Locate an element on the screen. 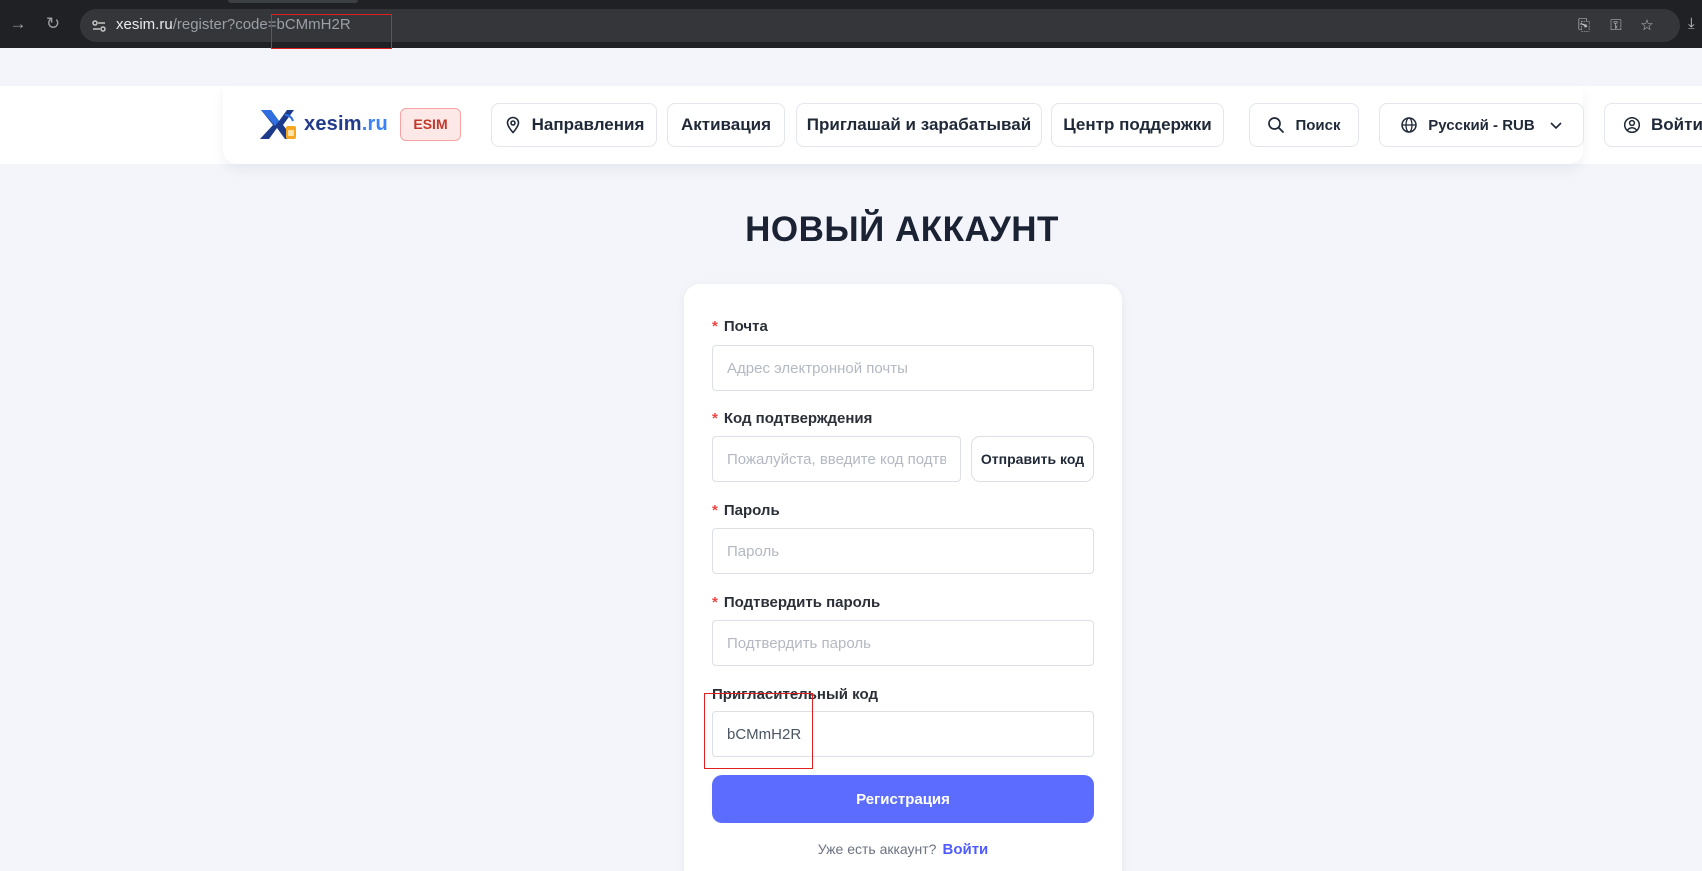  login-label: Войти is located at coordinates (1676, 124).